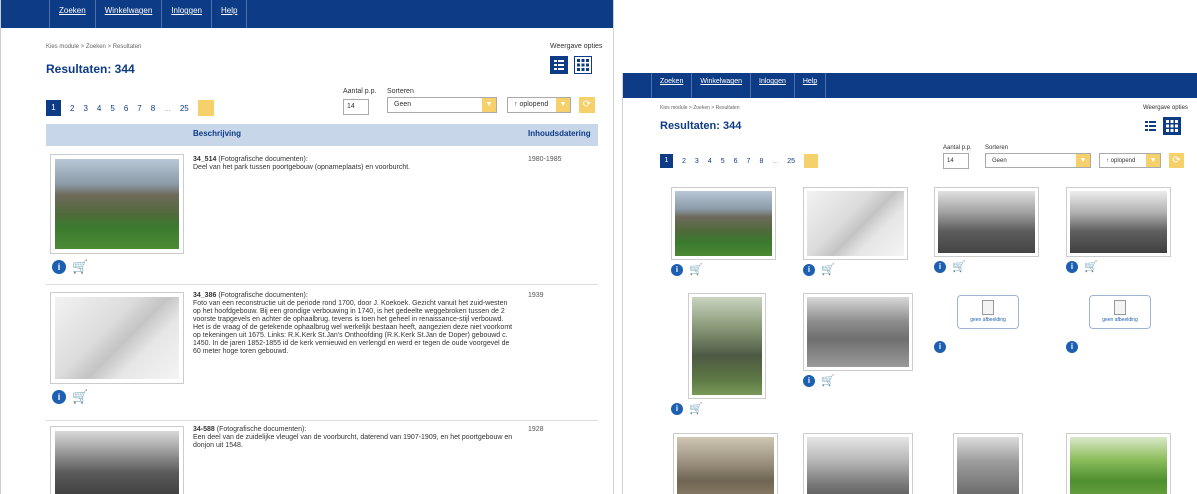  I want to click on record-id: 34_386, so click(204, 295).